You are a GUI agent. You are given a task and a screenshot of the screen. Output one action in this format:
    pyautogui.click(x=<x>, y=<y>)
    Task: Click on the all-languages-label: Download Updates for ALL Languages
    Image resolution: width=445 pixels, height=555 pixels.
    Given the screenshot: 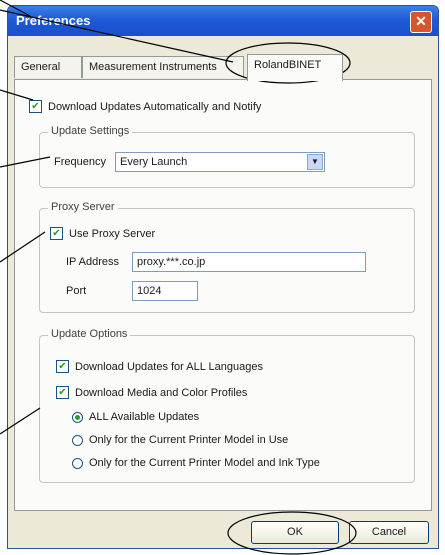 What is the action you would take?
    pyautogui.click(x=169, y=366)
    